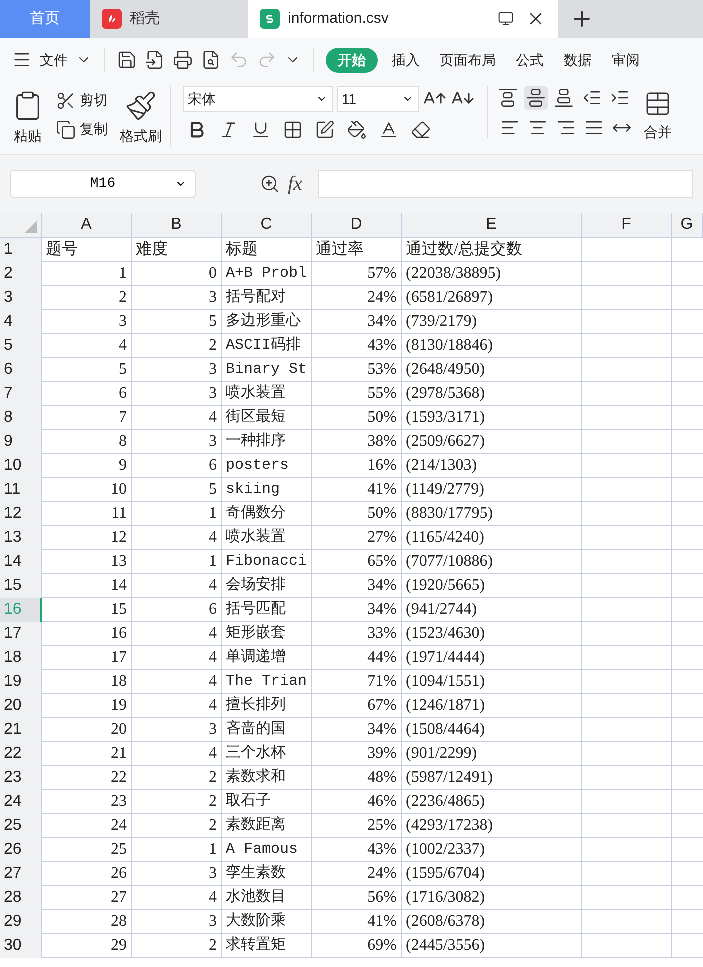 Image resolution: width=703 pixels, height=967 pixels. What do you see at coordinates (357, 130) in the screenshot?
I see `fill-color-icon` at bounding box center [357, 130].